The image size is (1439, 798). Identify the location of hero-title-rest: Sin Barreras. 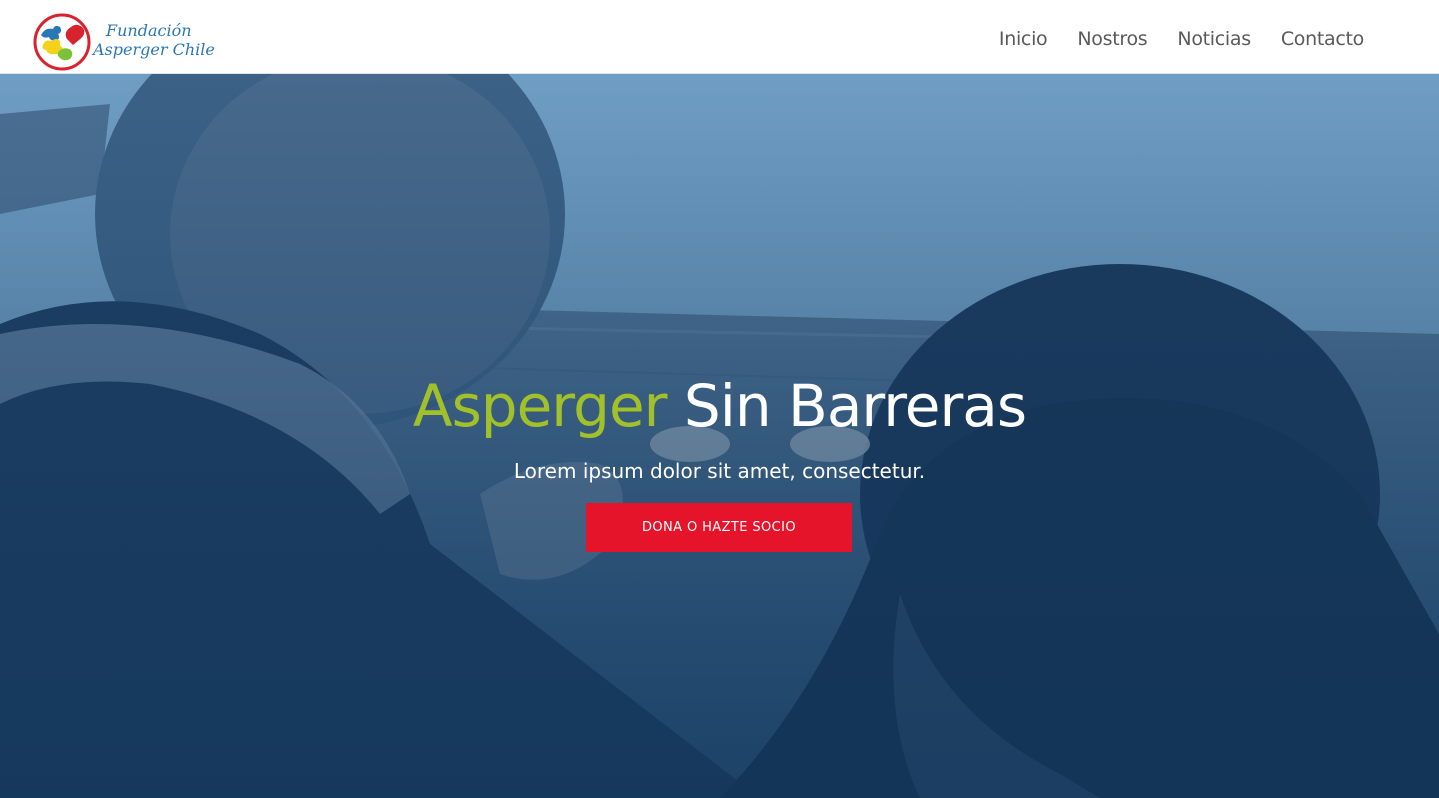
(846, 406).